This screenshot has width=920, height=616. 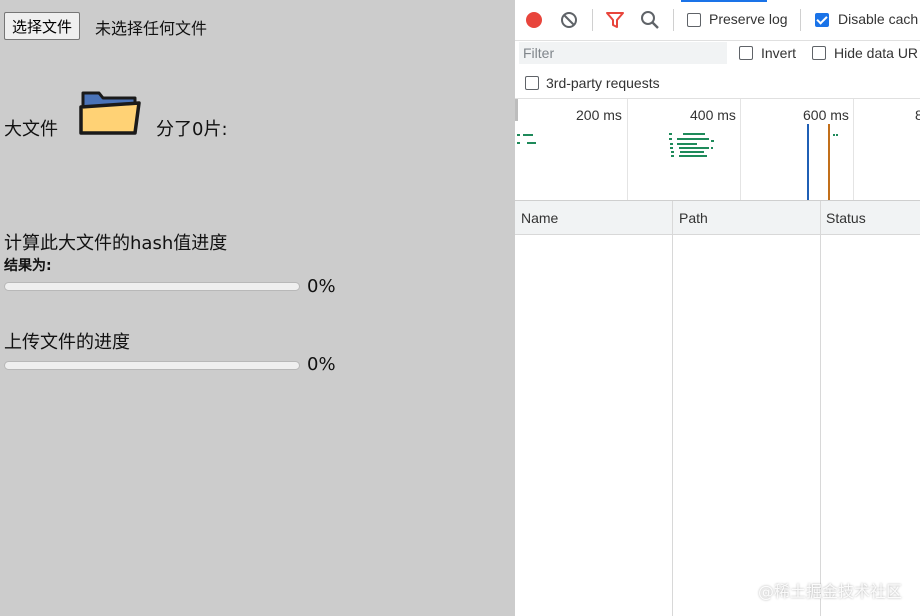 What do you see at coordinates (152, 286) in the screenshot?
I see `hash-progress-bar` at bounding box center [152, 286].